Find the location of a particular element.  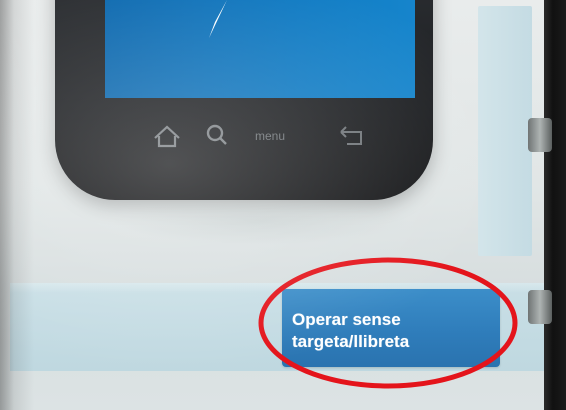

left-edge-shadow is located at coordinates (7, 205).